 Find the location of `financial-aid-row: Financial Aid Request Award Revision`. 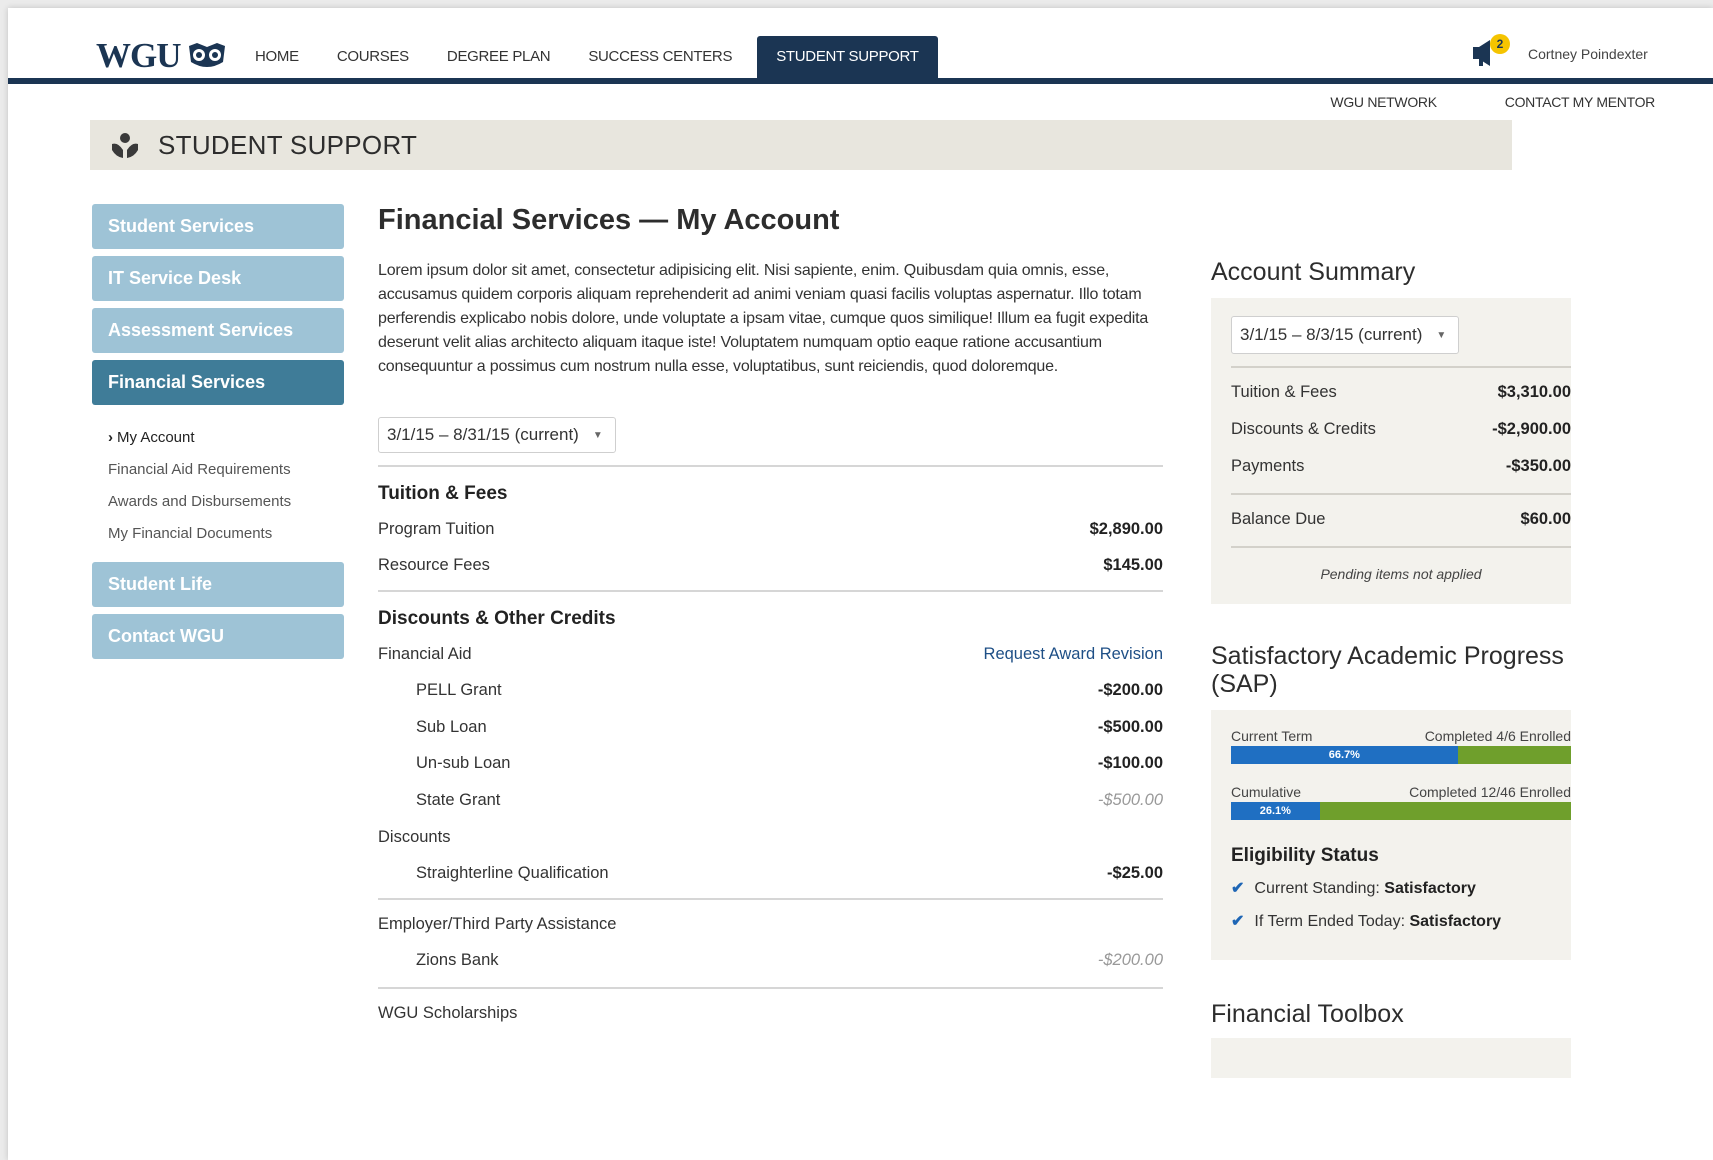

financial-aid-row: Financial Aid Request Award Revision is located at coordinates (770, 654).